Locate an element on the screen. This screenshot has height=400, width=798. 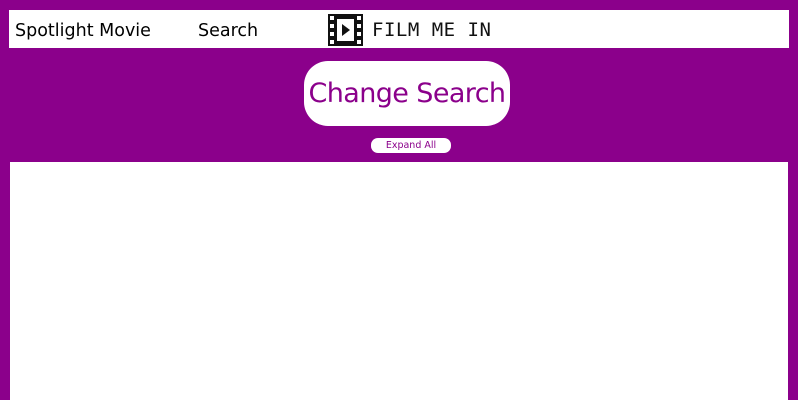
nav-link-search: Search is located at coordinates (228, 29).